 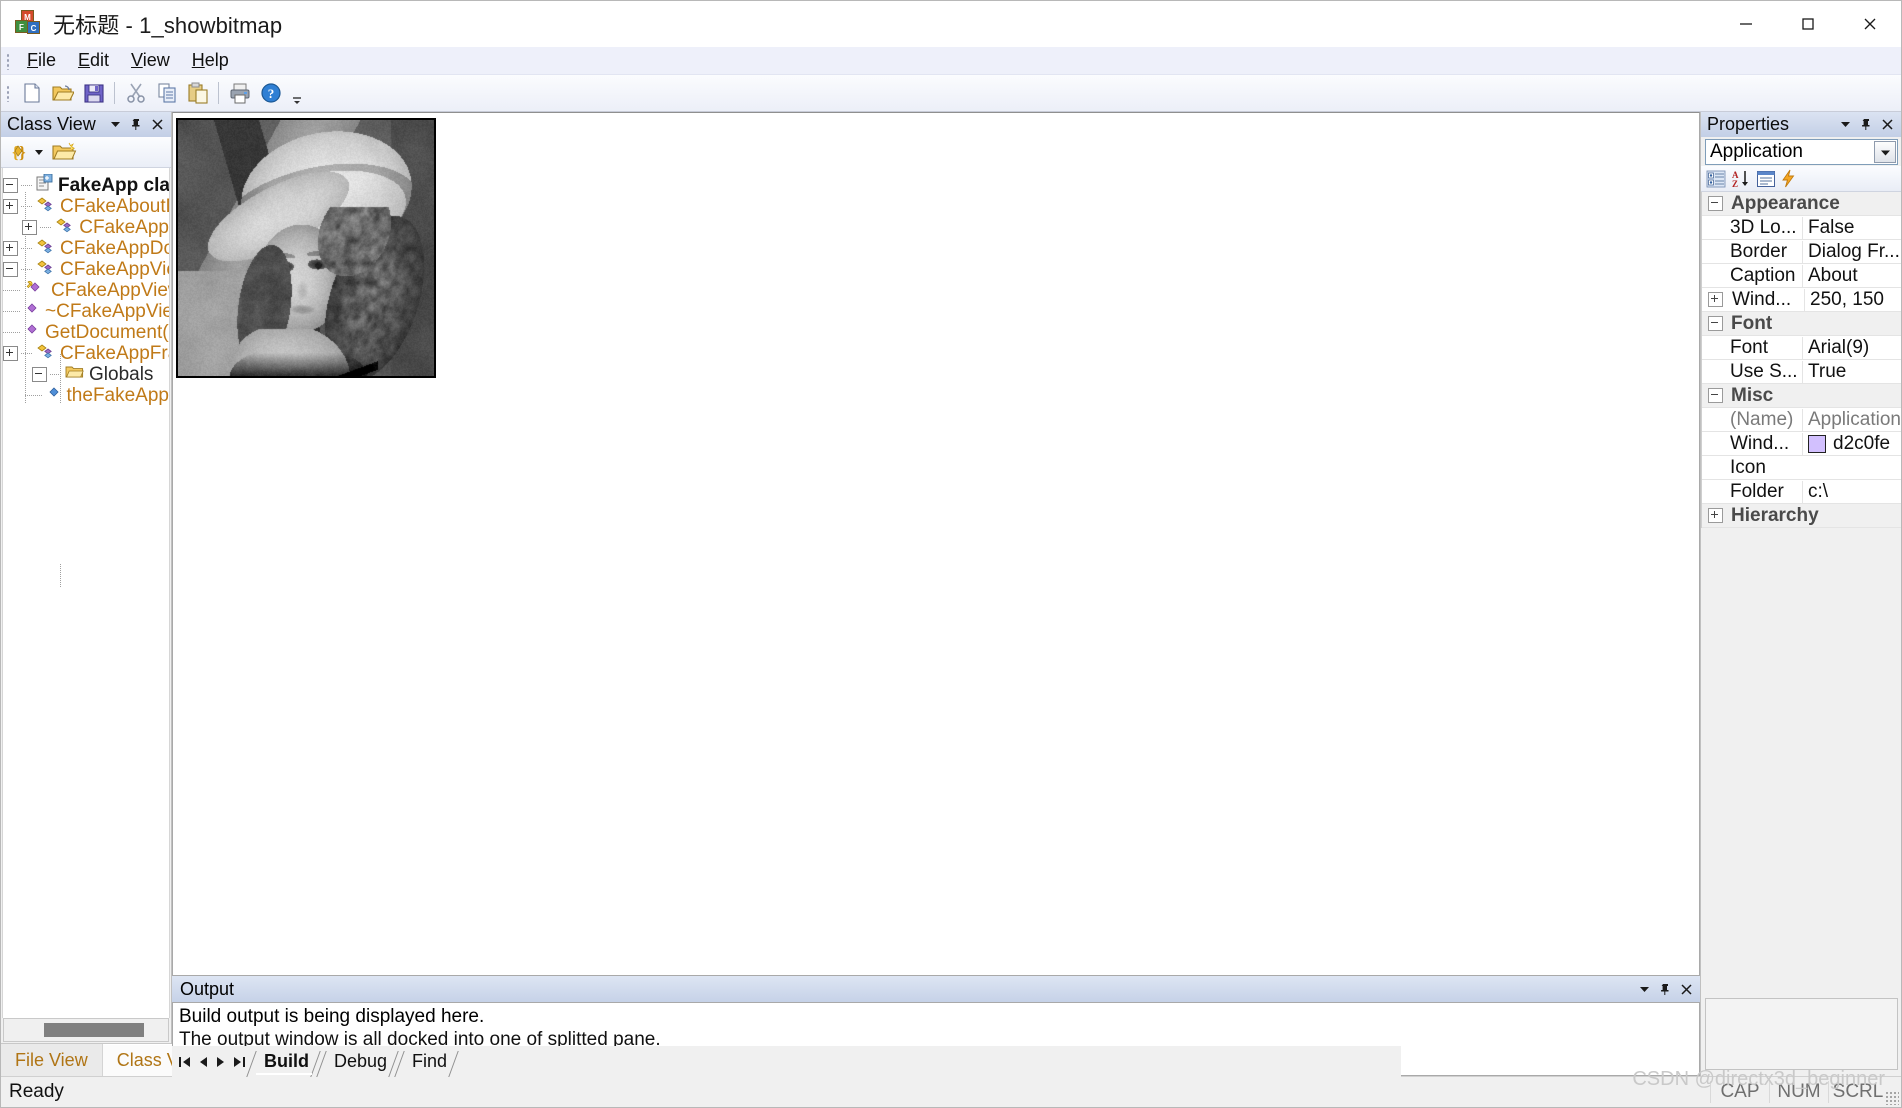 I want to click on property-value-color: d2c0fe, so click(x=1851, y=443).